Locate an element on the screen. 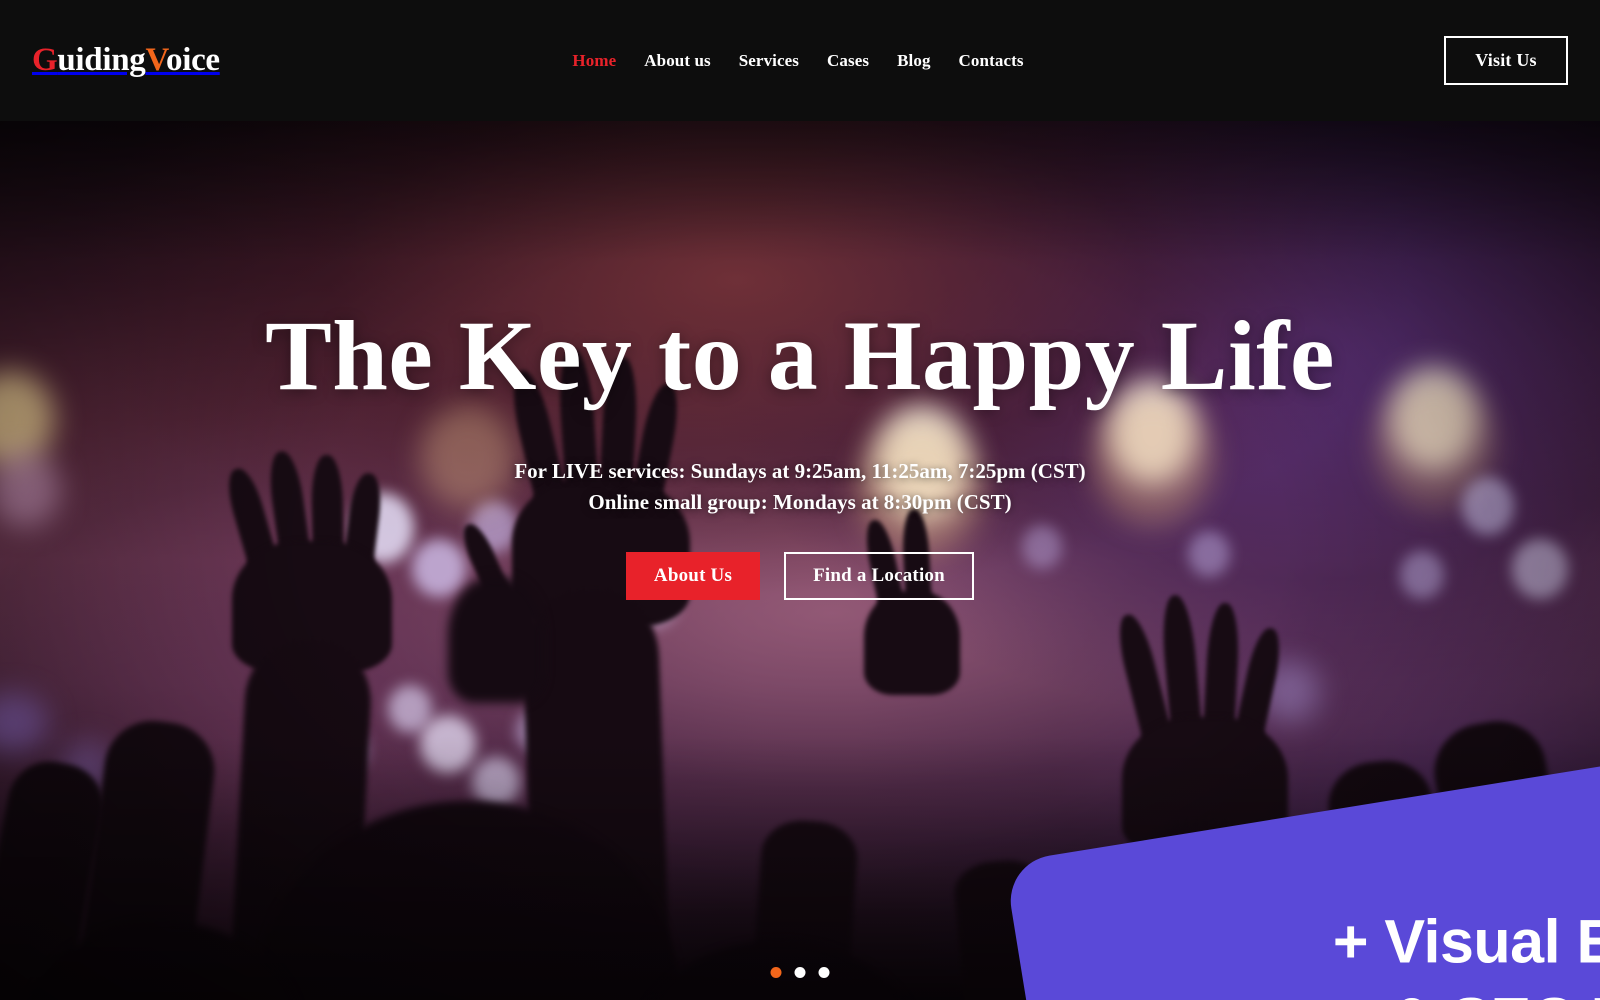 This screenshot has width=1600, height=1000. promo-line-1: + Visual Editor is located at coordinates (1466, 941).